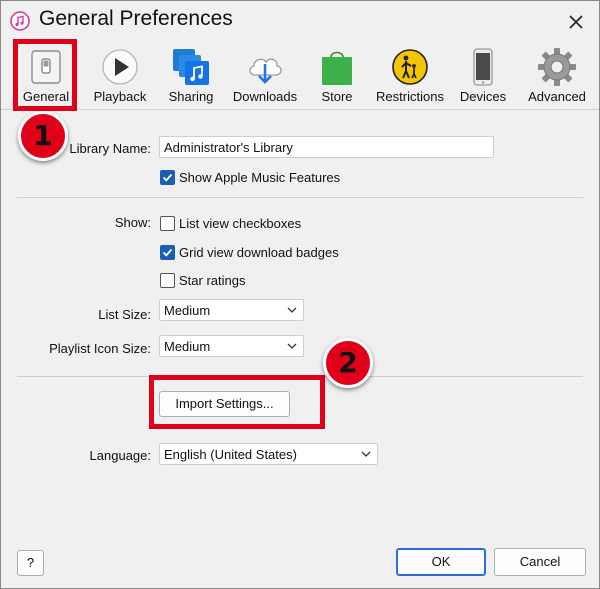 Image resolution: width=600 pixels, height=589 pixels. I want to click on language-value: English (United States), so click(230, 454).